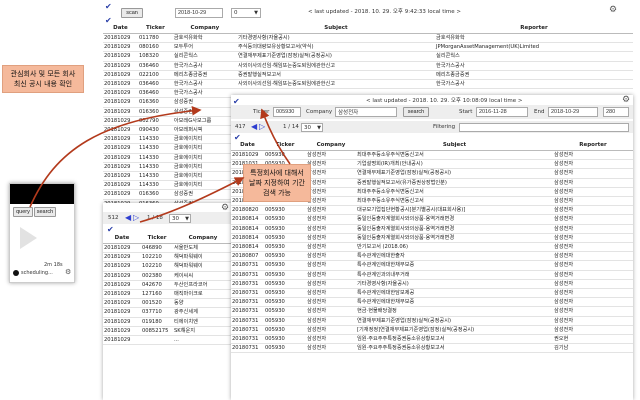  I want to click on table-cell: 반기보고서 (2018.06), so click(454, 247).